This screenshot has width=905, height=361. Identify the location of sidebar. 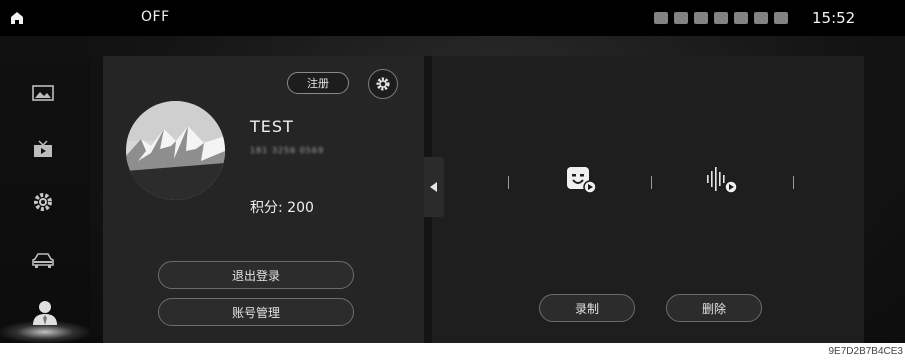
(45, 189).